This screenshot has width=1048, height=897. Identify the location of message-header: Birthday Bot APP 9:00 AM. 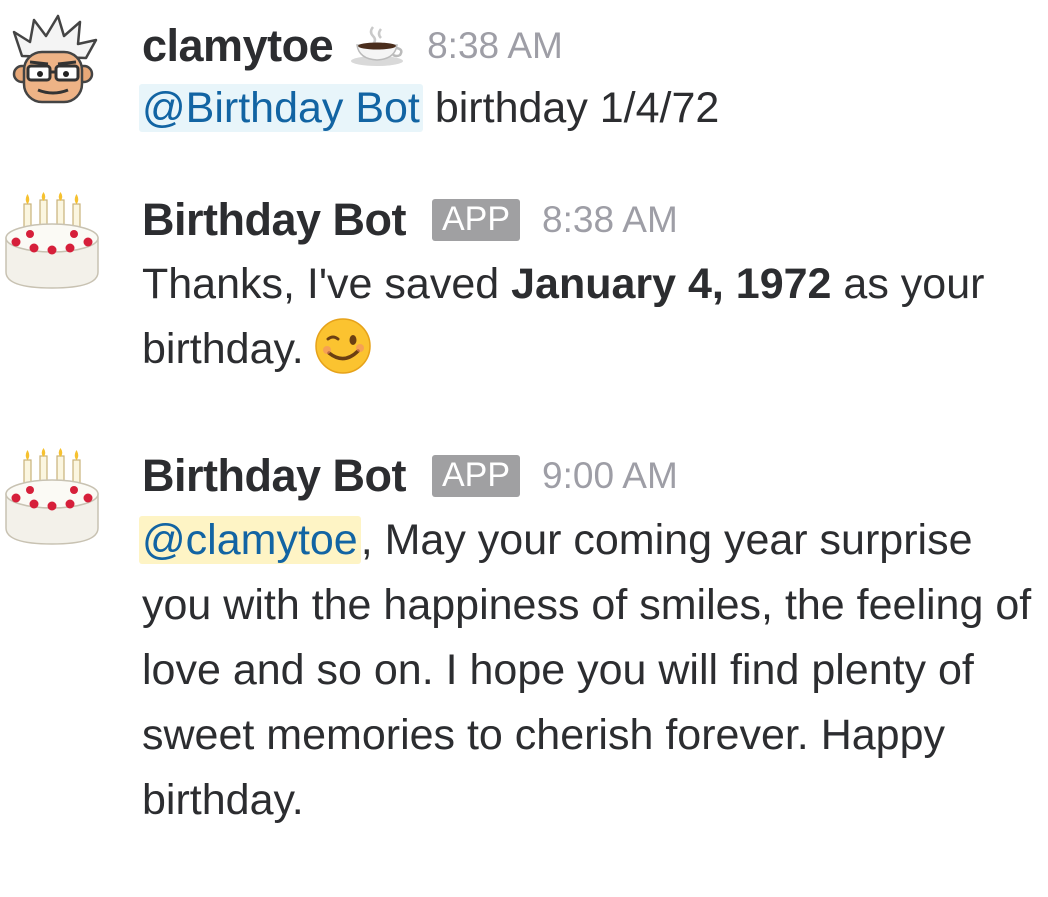
(588, 476).